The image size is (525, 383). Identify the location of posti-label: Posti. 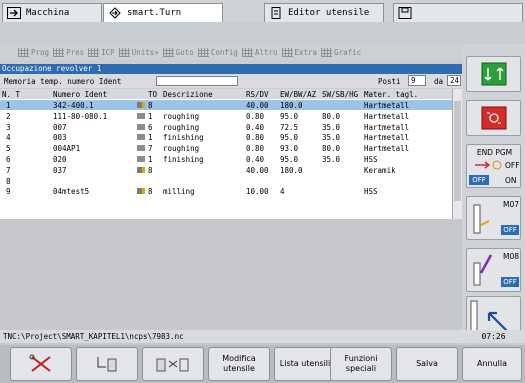
(389, 81).